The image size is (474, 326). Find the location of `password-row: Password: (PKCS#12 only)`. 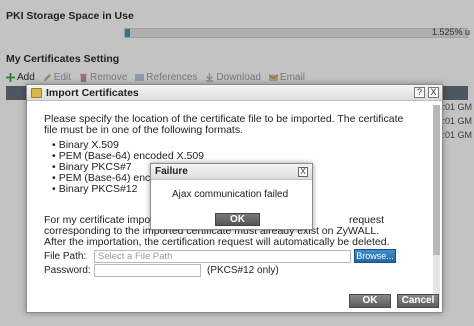

password-row: Password: (PKCS#12 only) is located at coordinates (161, 270).